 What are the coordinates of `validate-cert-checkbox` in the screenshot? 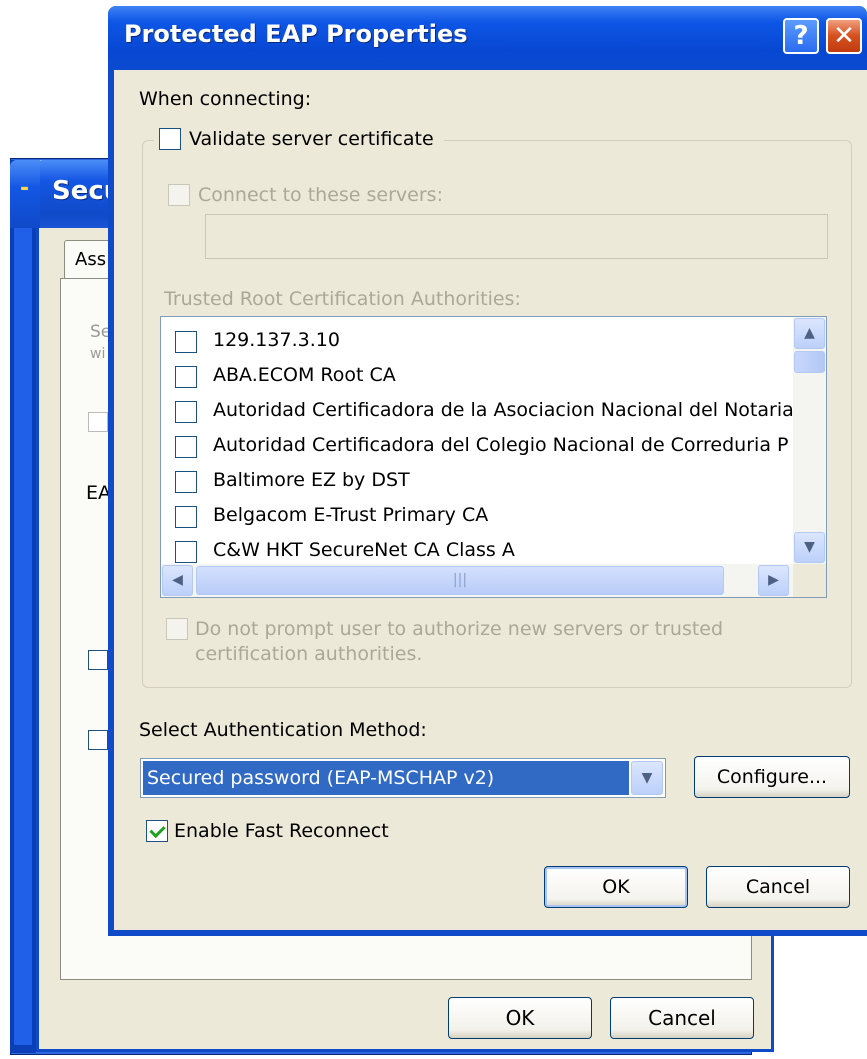 It's located at (170, 139).